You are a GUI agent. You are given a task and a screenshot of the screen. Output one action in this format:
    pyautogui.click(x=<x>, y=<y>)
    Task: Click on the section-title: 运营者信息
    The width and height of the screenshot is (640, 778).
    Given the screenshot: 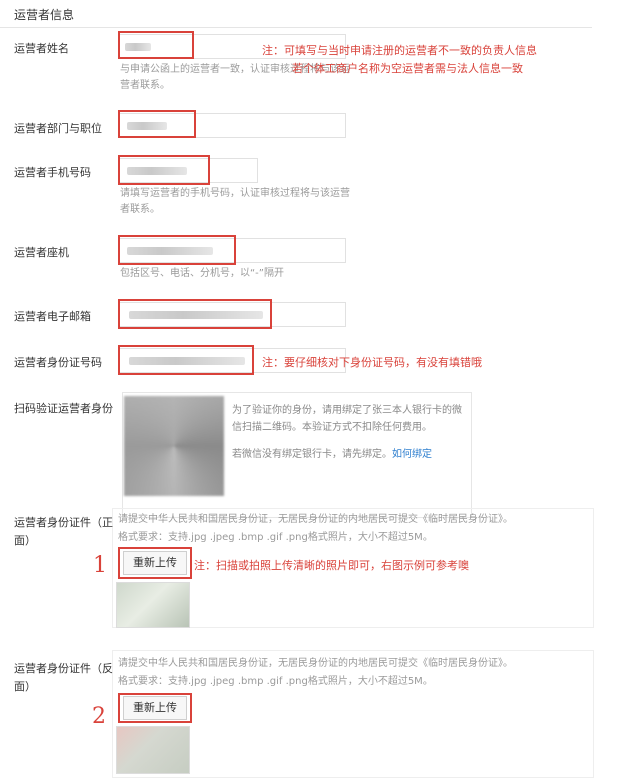 What is the action you would take?
    pyautogui.click(x=44, y=15)
    